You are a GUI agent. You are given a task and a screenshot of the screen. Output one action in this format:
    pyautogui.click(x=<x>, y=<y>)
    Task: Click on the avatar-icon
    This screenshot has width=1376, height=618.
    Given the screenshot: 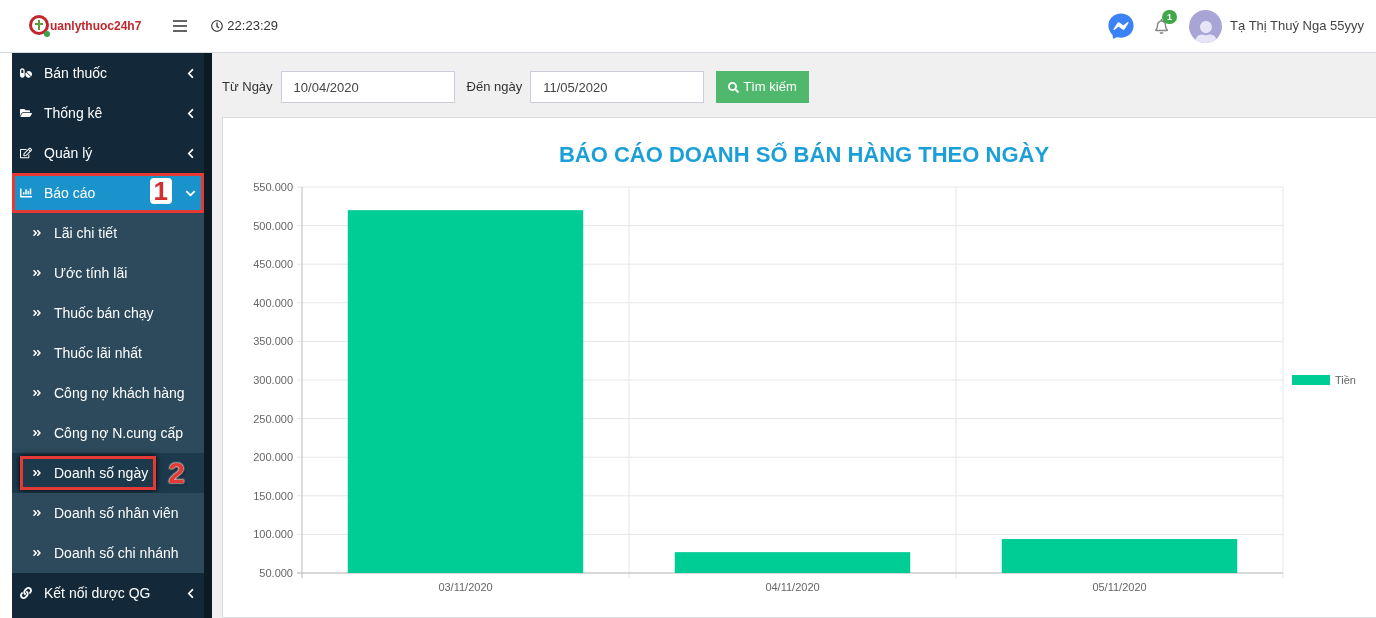 What is the action you would take?
    pyautogui.click(x=1206, y=26)
    